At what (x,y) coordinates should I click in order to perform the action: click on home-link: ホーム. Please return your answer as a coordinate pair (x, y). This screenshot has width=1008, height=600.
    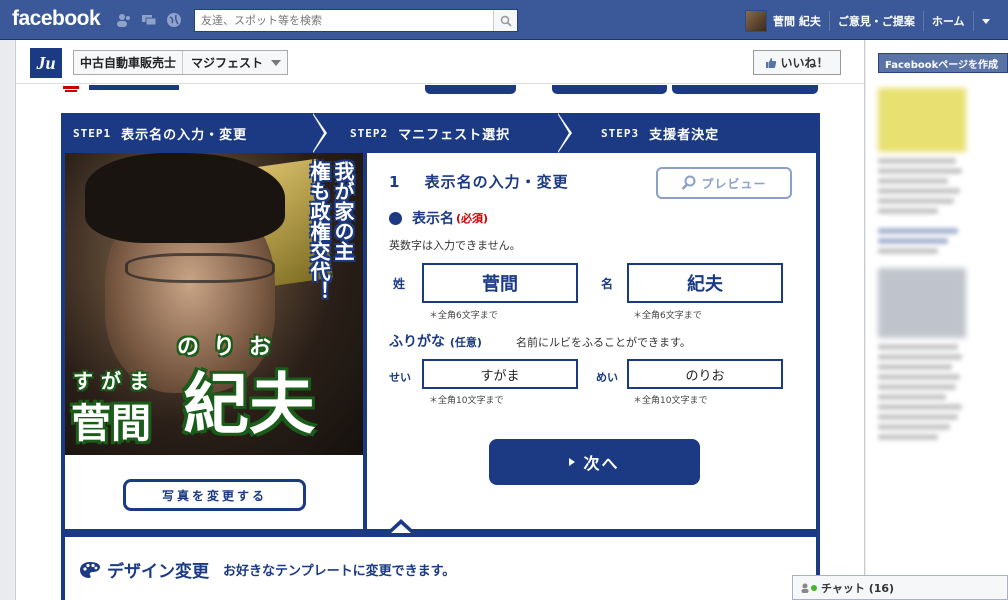
    Looking at the image, I should click on (948, 21).